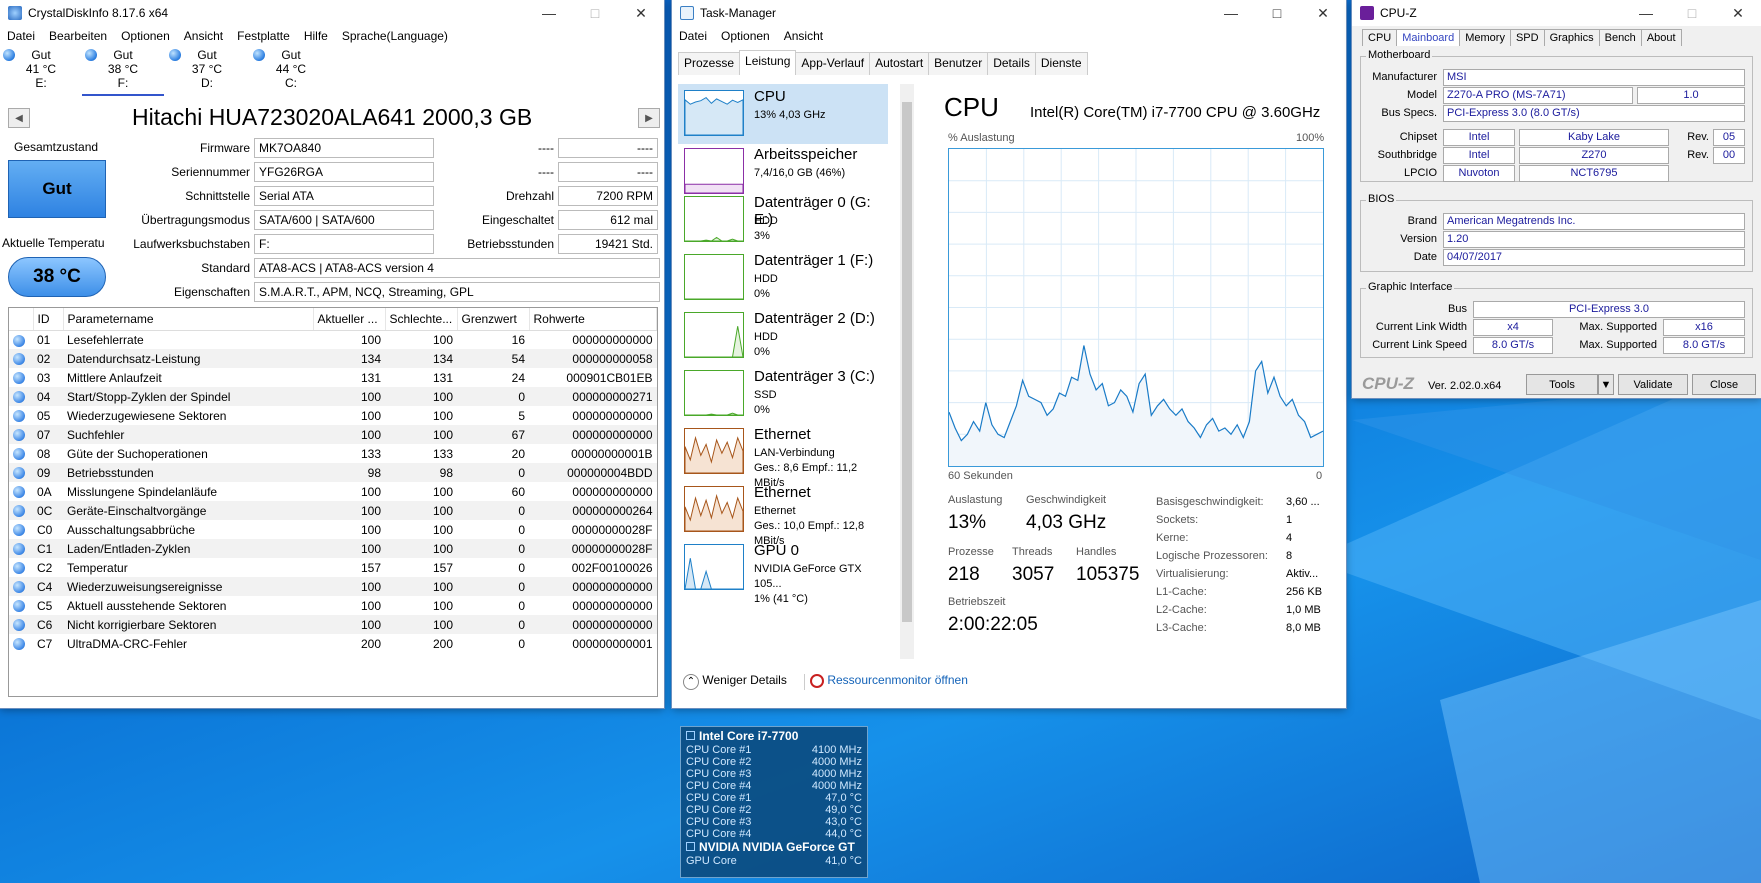 The height and width of the screenshot is (883, 1761). What do you see at coordinates (899, 63) in the screenshot?
I see `tab-autostart: Autostart` at bounding box center [899, 63].